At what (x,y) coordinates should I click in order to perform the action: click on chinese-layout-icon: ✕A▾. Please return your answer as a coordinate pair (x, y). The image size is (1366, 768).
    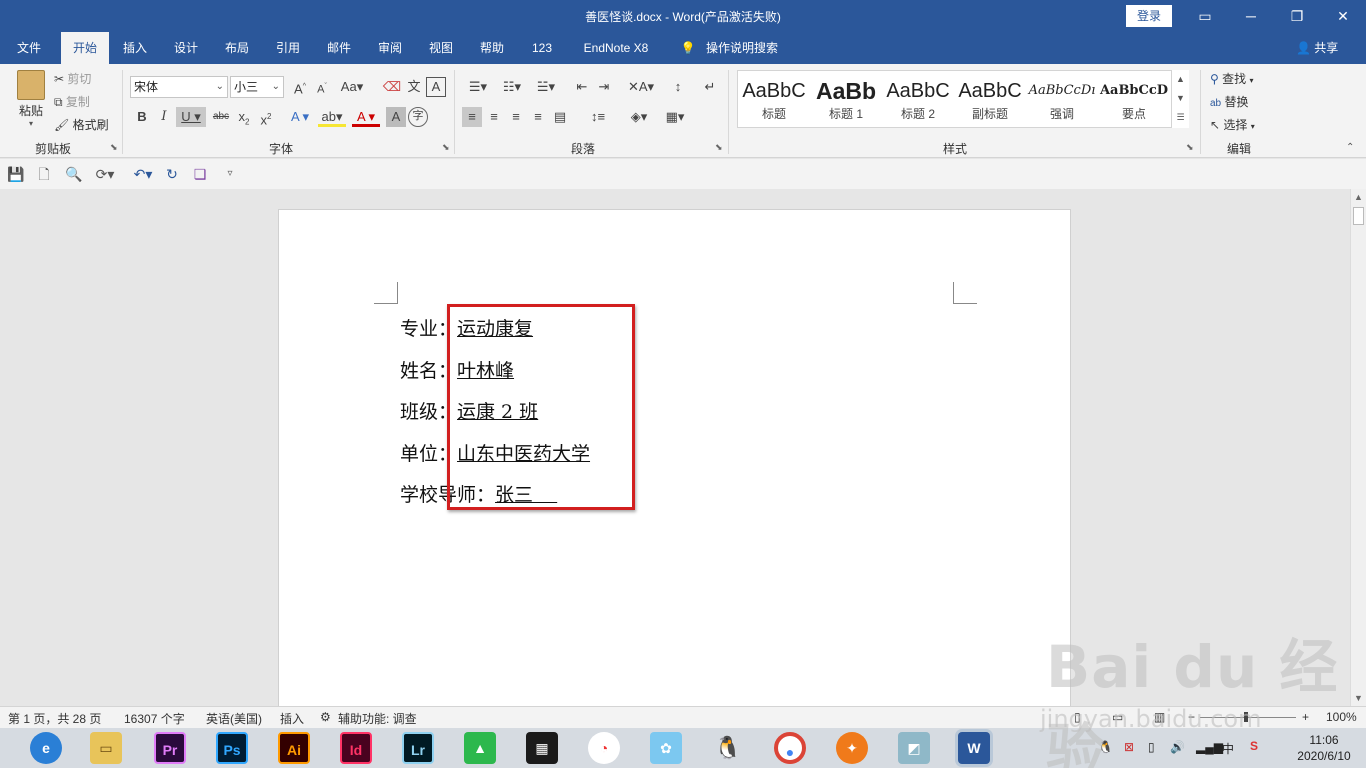
    Looking at the image, I should click on (641, 87).